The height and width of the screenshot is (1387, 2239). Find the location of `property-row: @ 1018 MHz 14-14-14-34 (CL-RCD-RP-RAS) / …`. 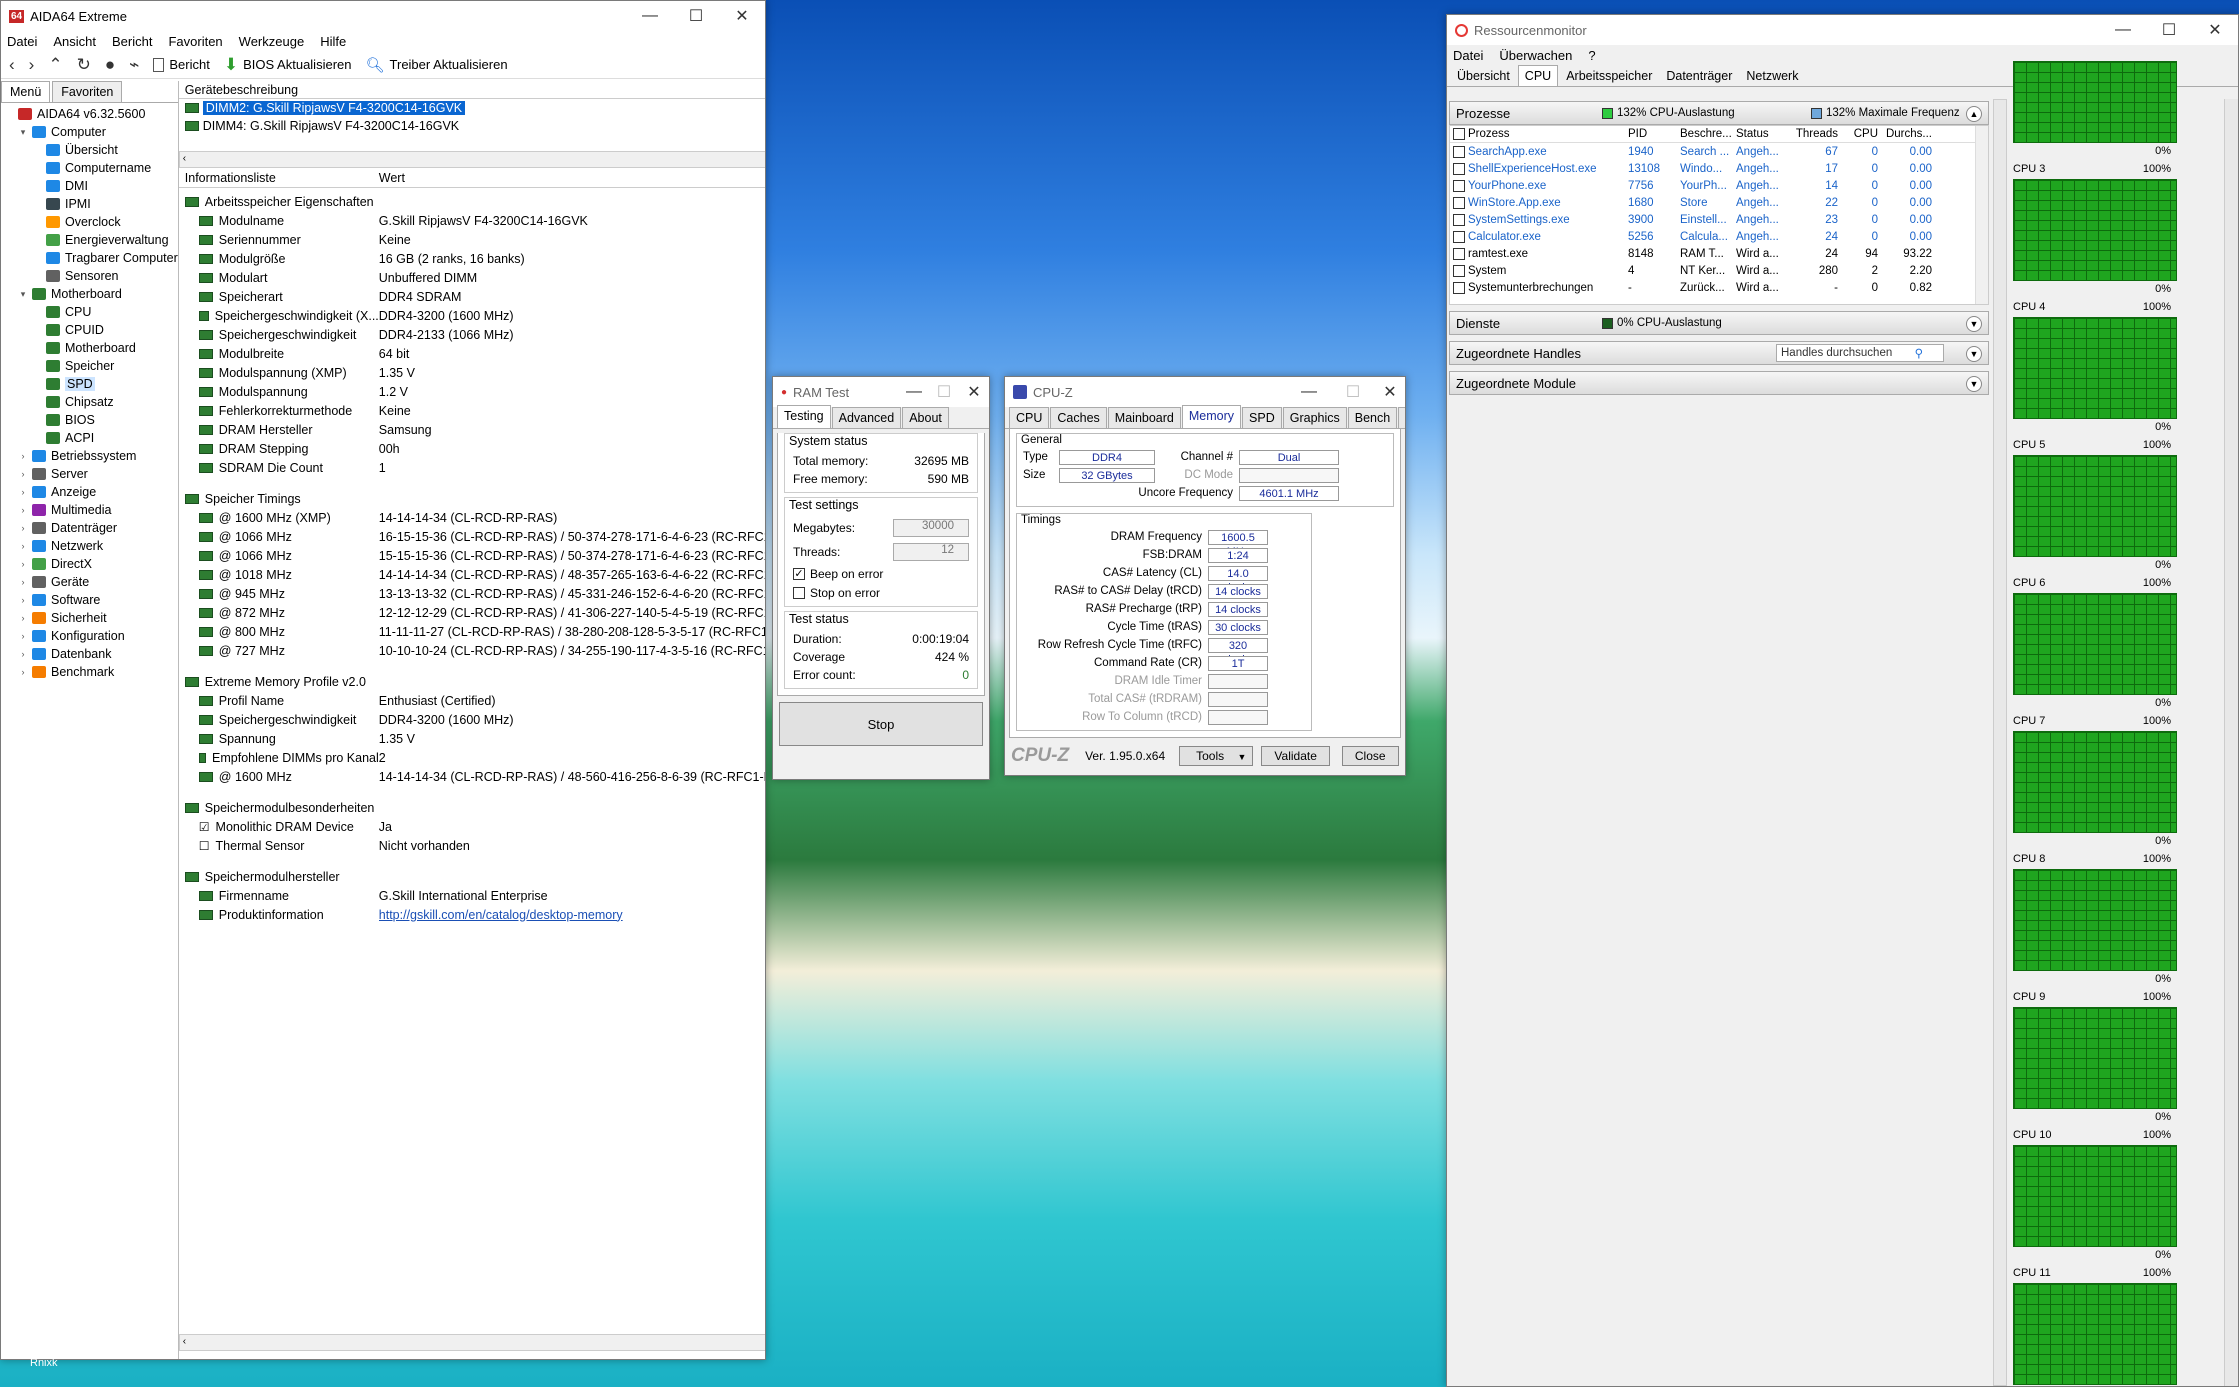

property-row: @ 1018 MHz 14-14-14-34 (CL-RCD-RP-RAS) / … is located at coordinates (472, 574).